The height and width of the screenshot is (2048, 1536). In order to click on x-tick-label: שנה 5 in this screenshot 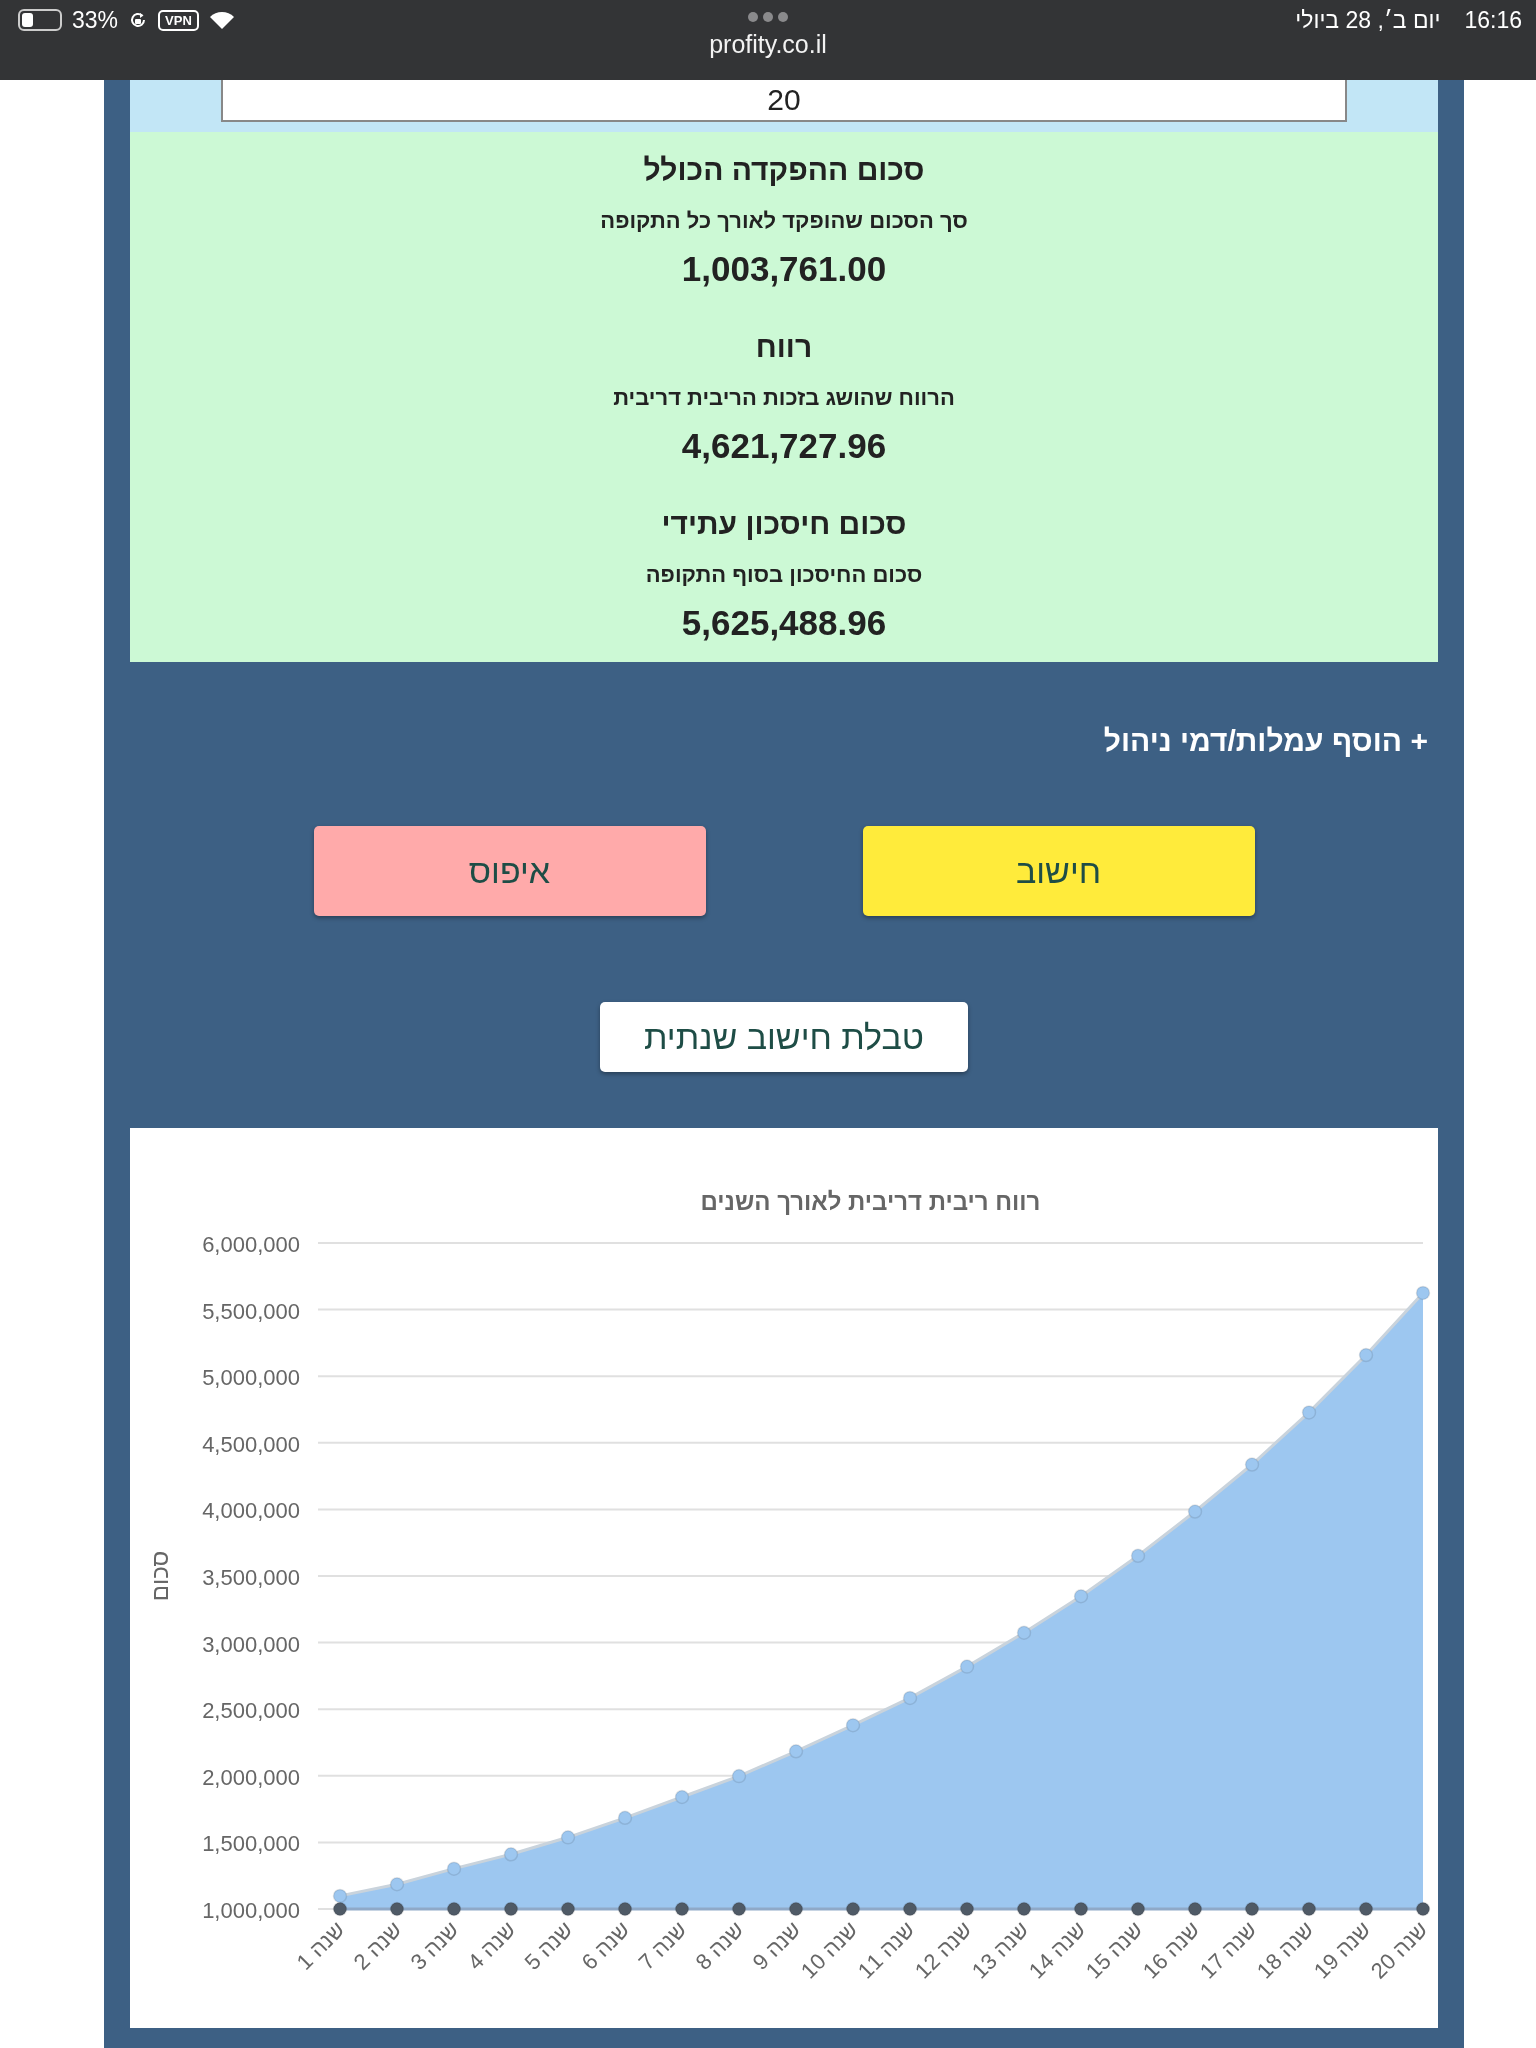, I will do `click(548, 1945)`.